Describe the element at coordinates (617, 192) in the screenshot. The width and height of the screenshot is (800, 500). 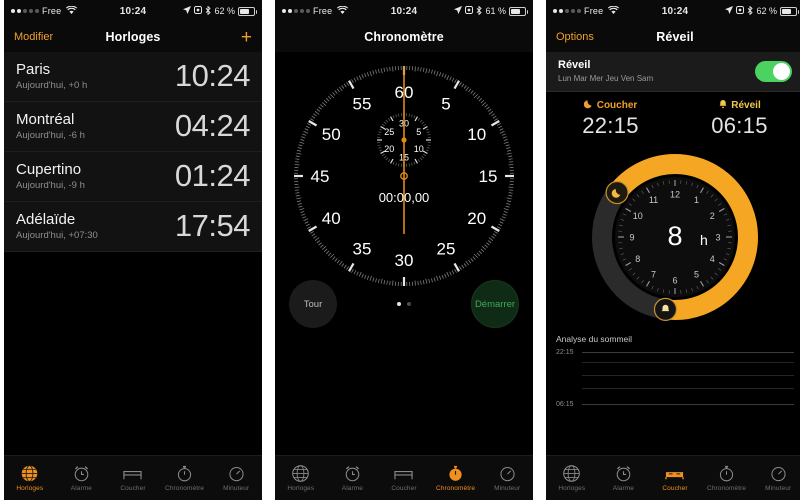
I see `bedtime-handle` at that location.